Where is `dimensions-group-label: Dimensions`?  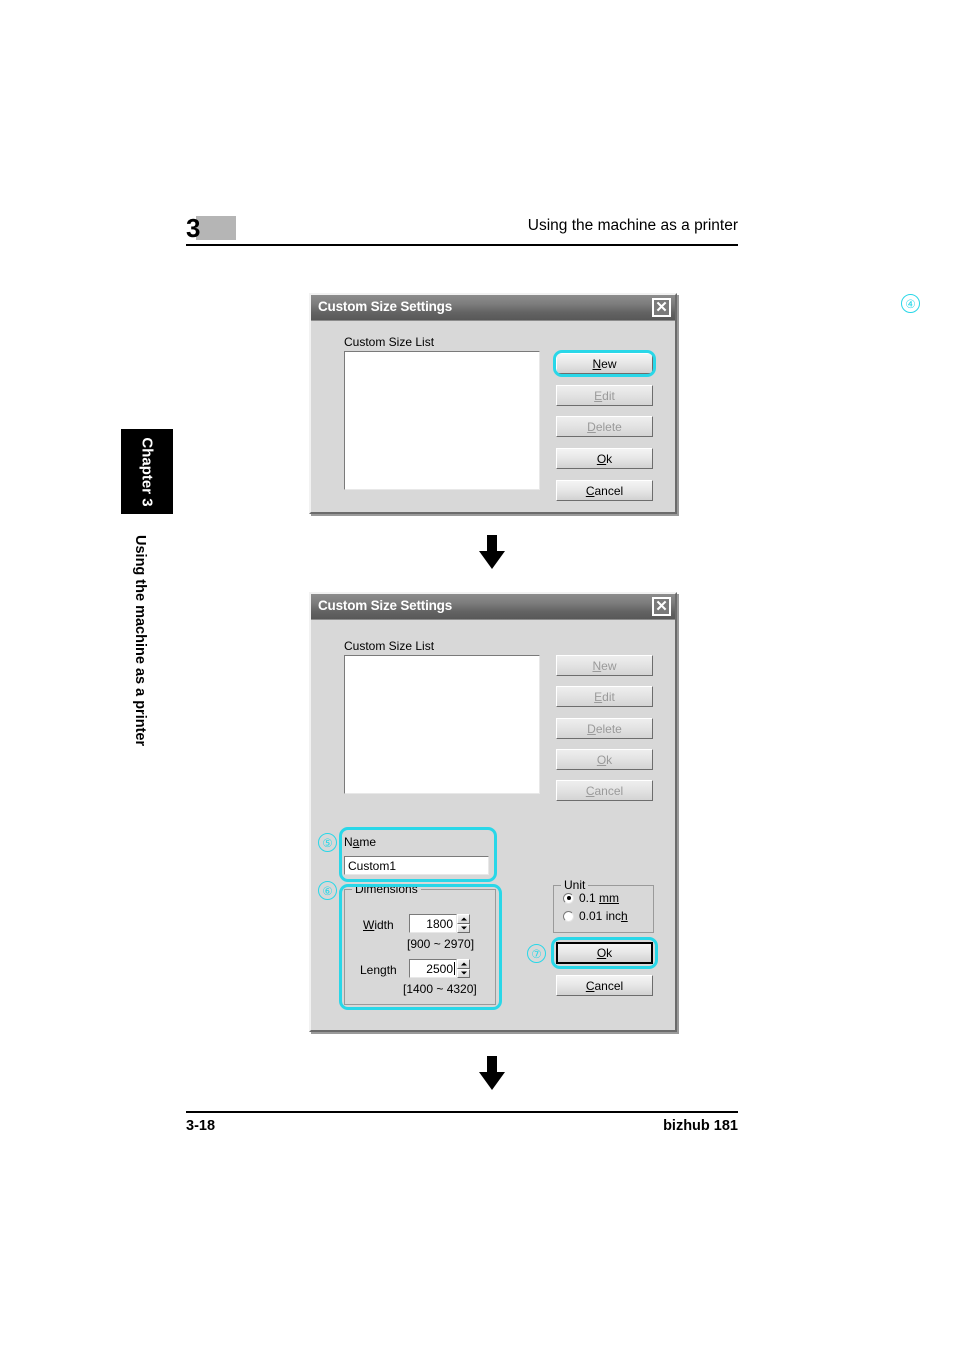
dimensions-group-label: Dimensions is located at coordinates (386, 889).